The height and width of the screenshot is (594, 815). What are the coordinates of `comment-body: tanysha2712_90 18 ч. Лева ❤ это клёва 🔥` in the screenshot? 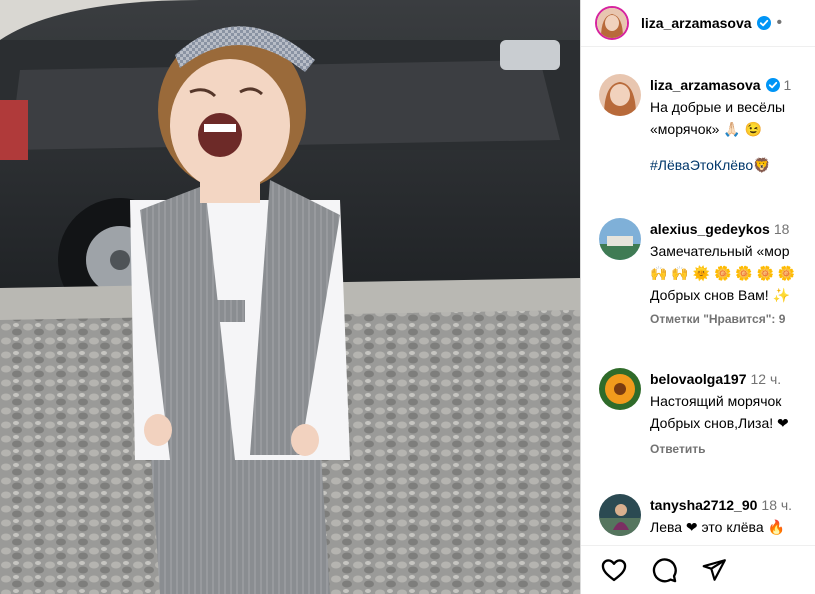 It's located at (732, 516).